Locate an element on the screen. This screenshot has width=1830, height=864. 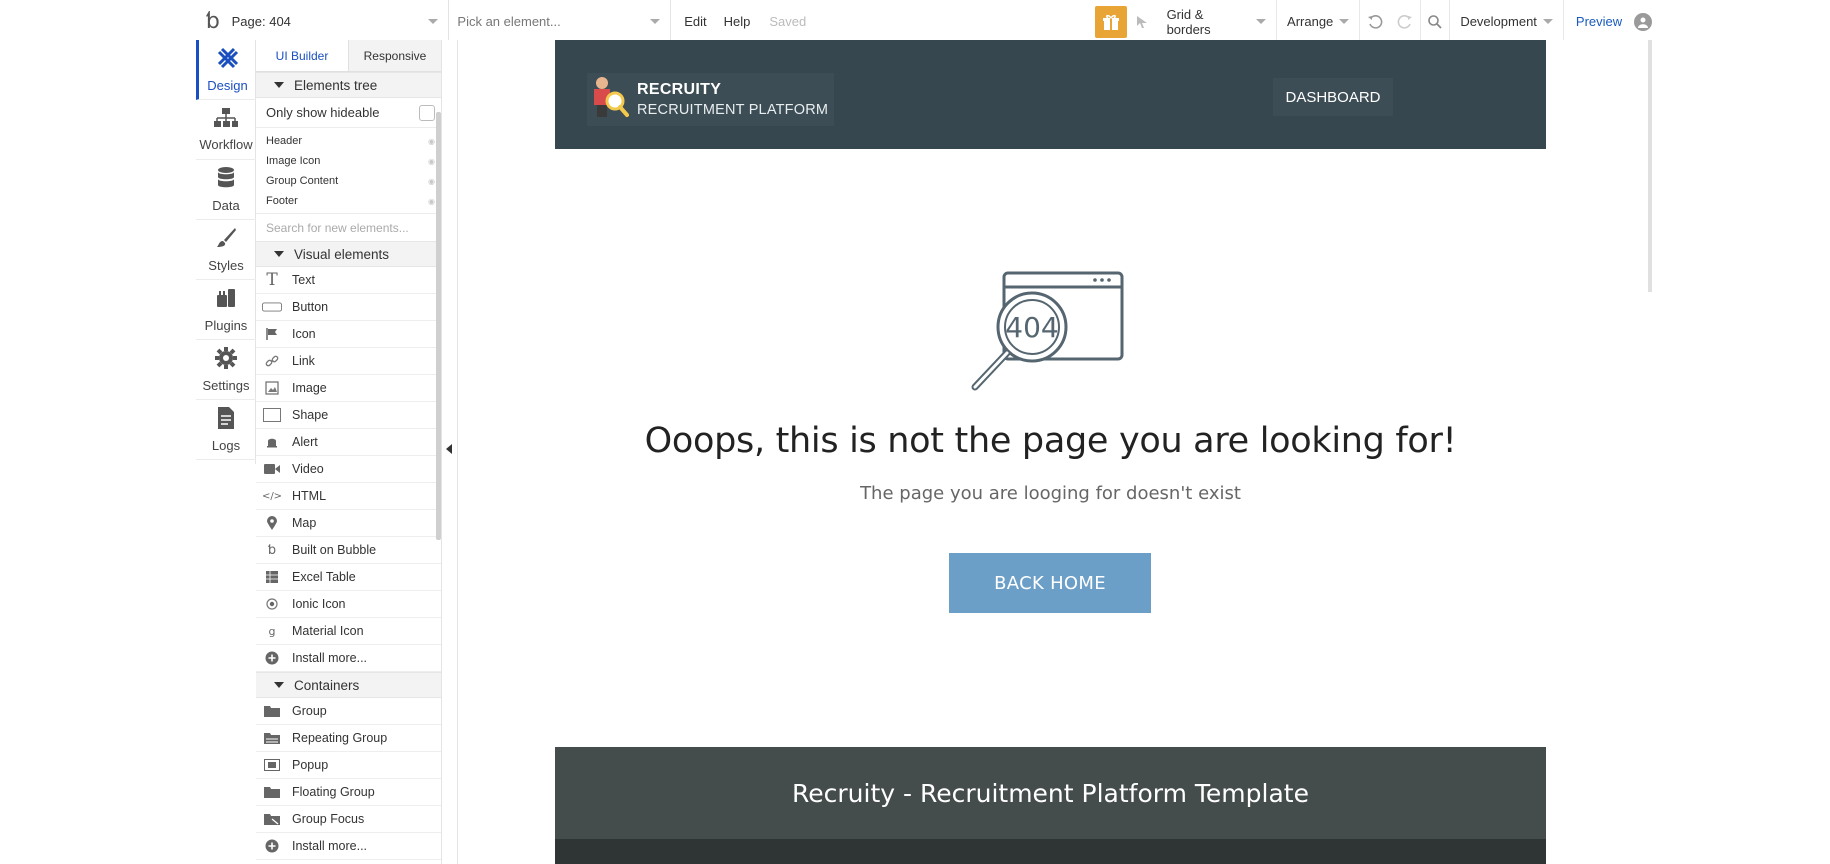
container-group-focus: Group Focus is located at coordinates (348, 819).